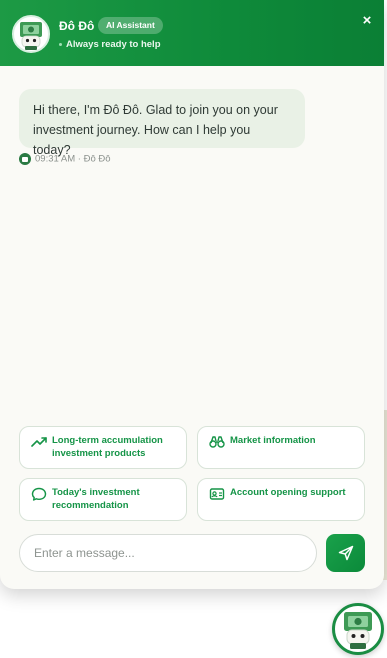  I want to click on chat-launcher-button, so click(358, 629).